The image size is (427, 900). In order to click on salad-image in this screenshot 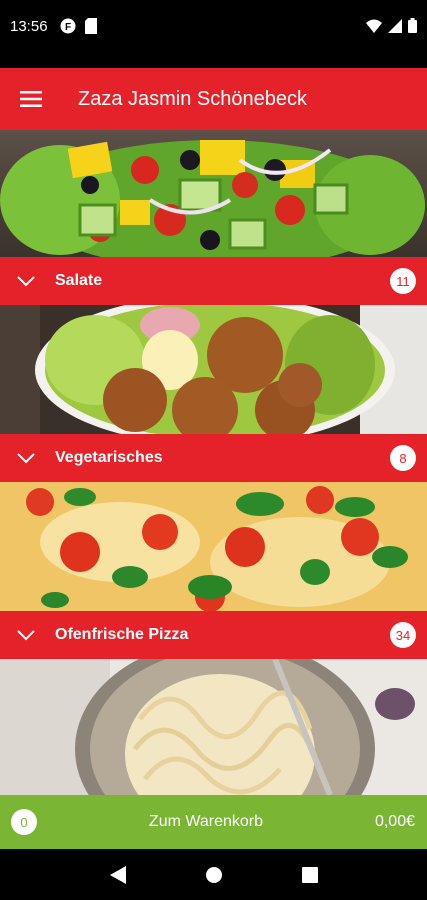, I will do `click(213, 193)`.